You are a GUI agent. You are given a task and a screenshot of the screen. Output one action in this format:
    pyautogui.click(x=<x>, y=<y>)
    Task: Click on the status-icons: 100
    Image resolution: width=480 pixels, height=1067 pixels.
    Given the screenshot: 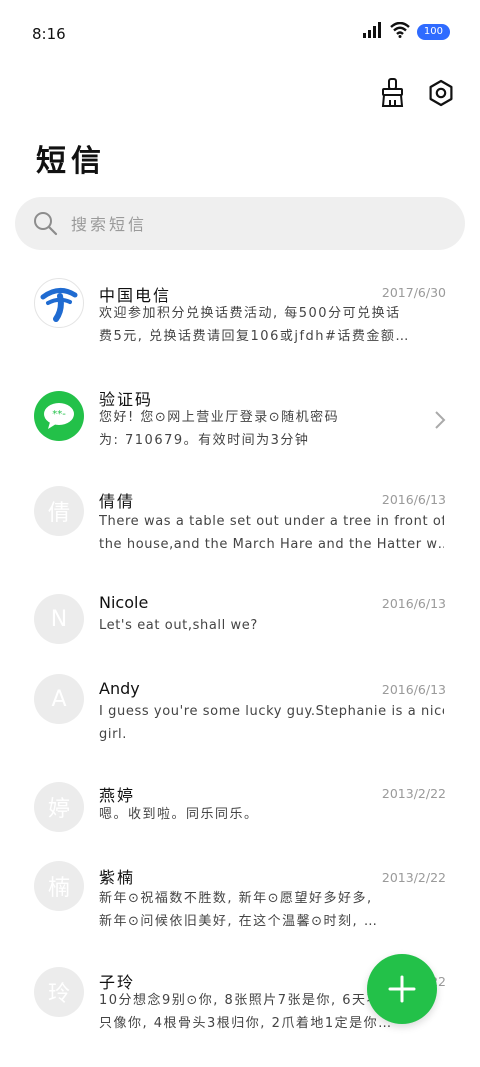 What is the action you would take?
    pyautogui.click(x=406, y=31)
    